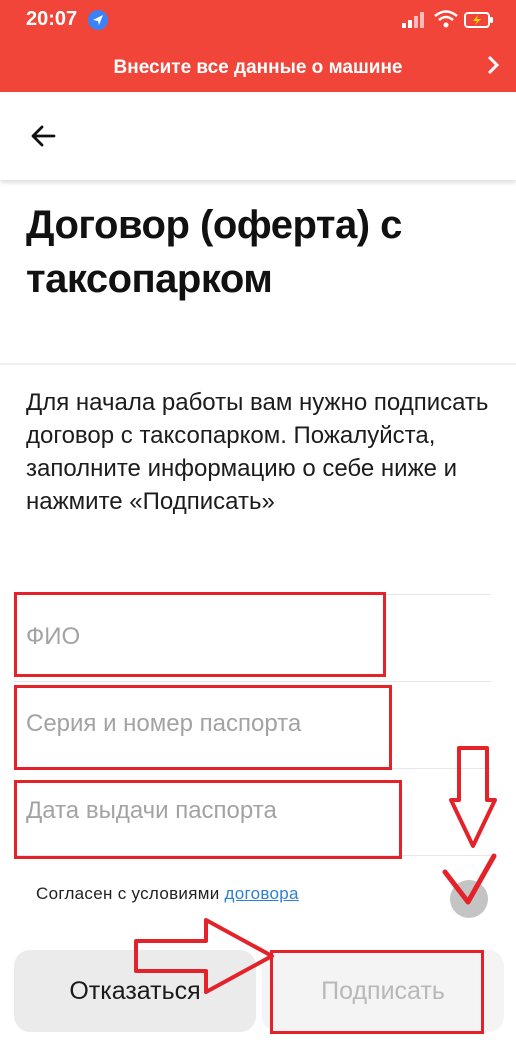 Image resolution: width=516 pixels, height=1064 pixels. Describe the element at coordinates (258, 20) in the screenshot. I see `status-bar: 20:07` at that location.